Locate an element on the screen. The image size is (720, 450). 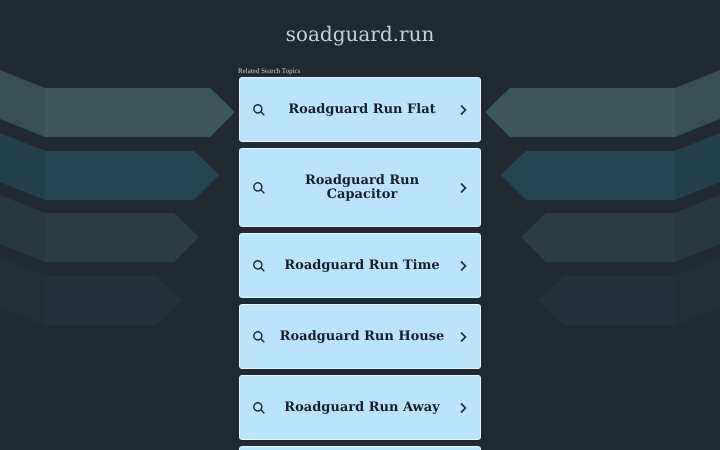
search-topic-link: Roadguard Run Flat is located at coordinates (360, 109).